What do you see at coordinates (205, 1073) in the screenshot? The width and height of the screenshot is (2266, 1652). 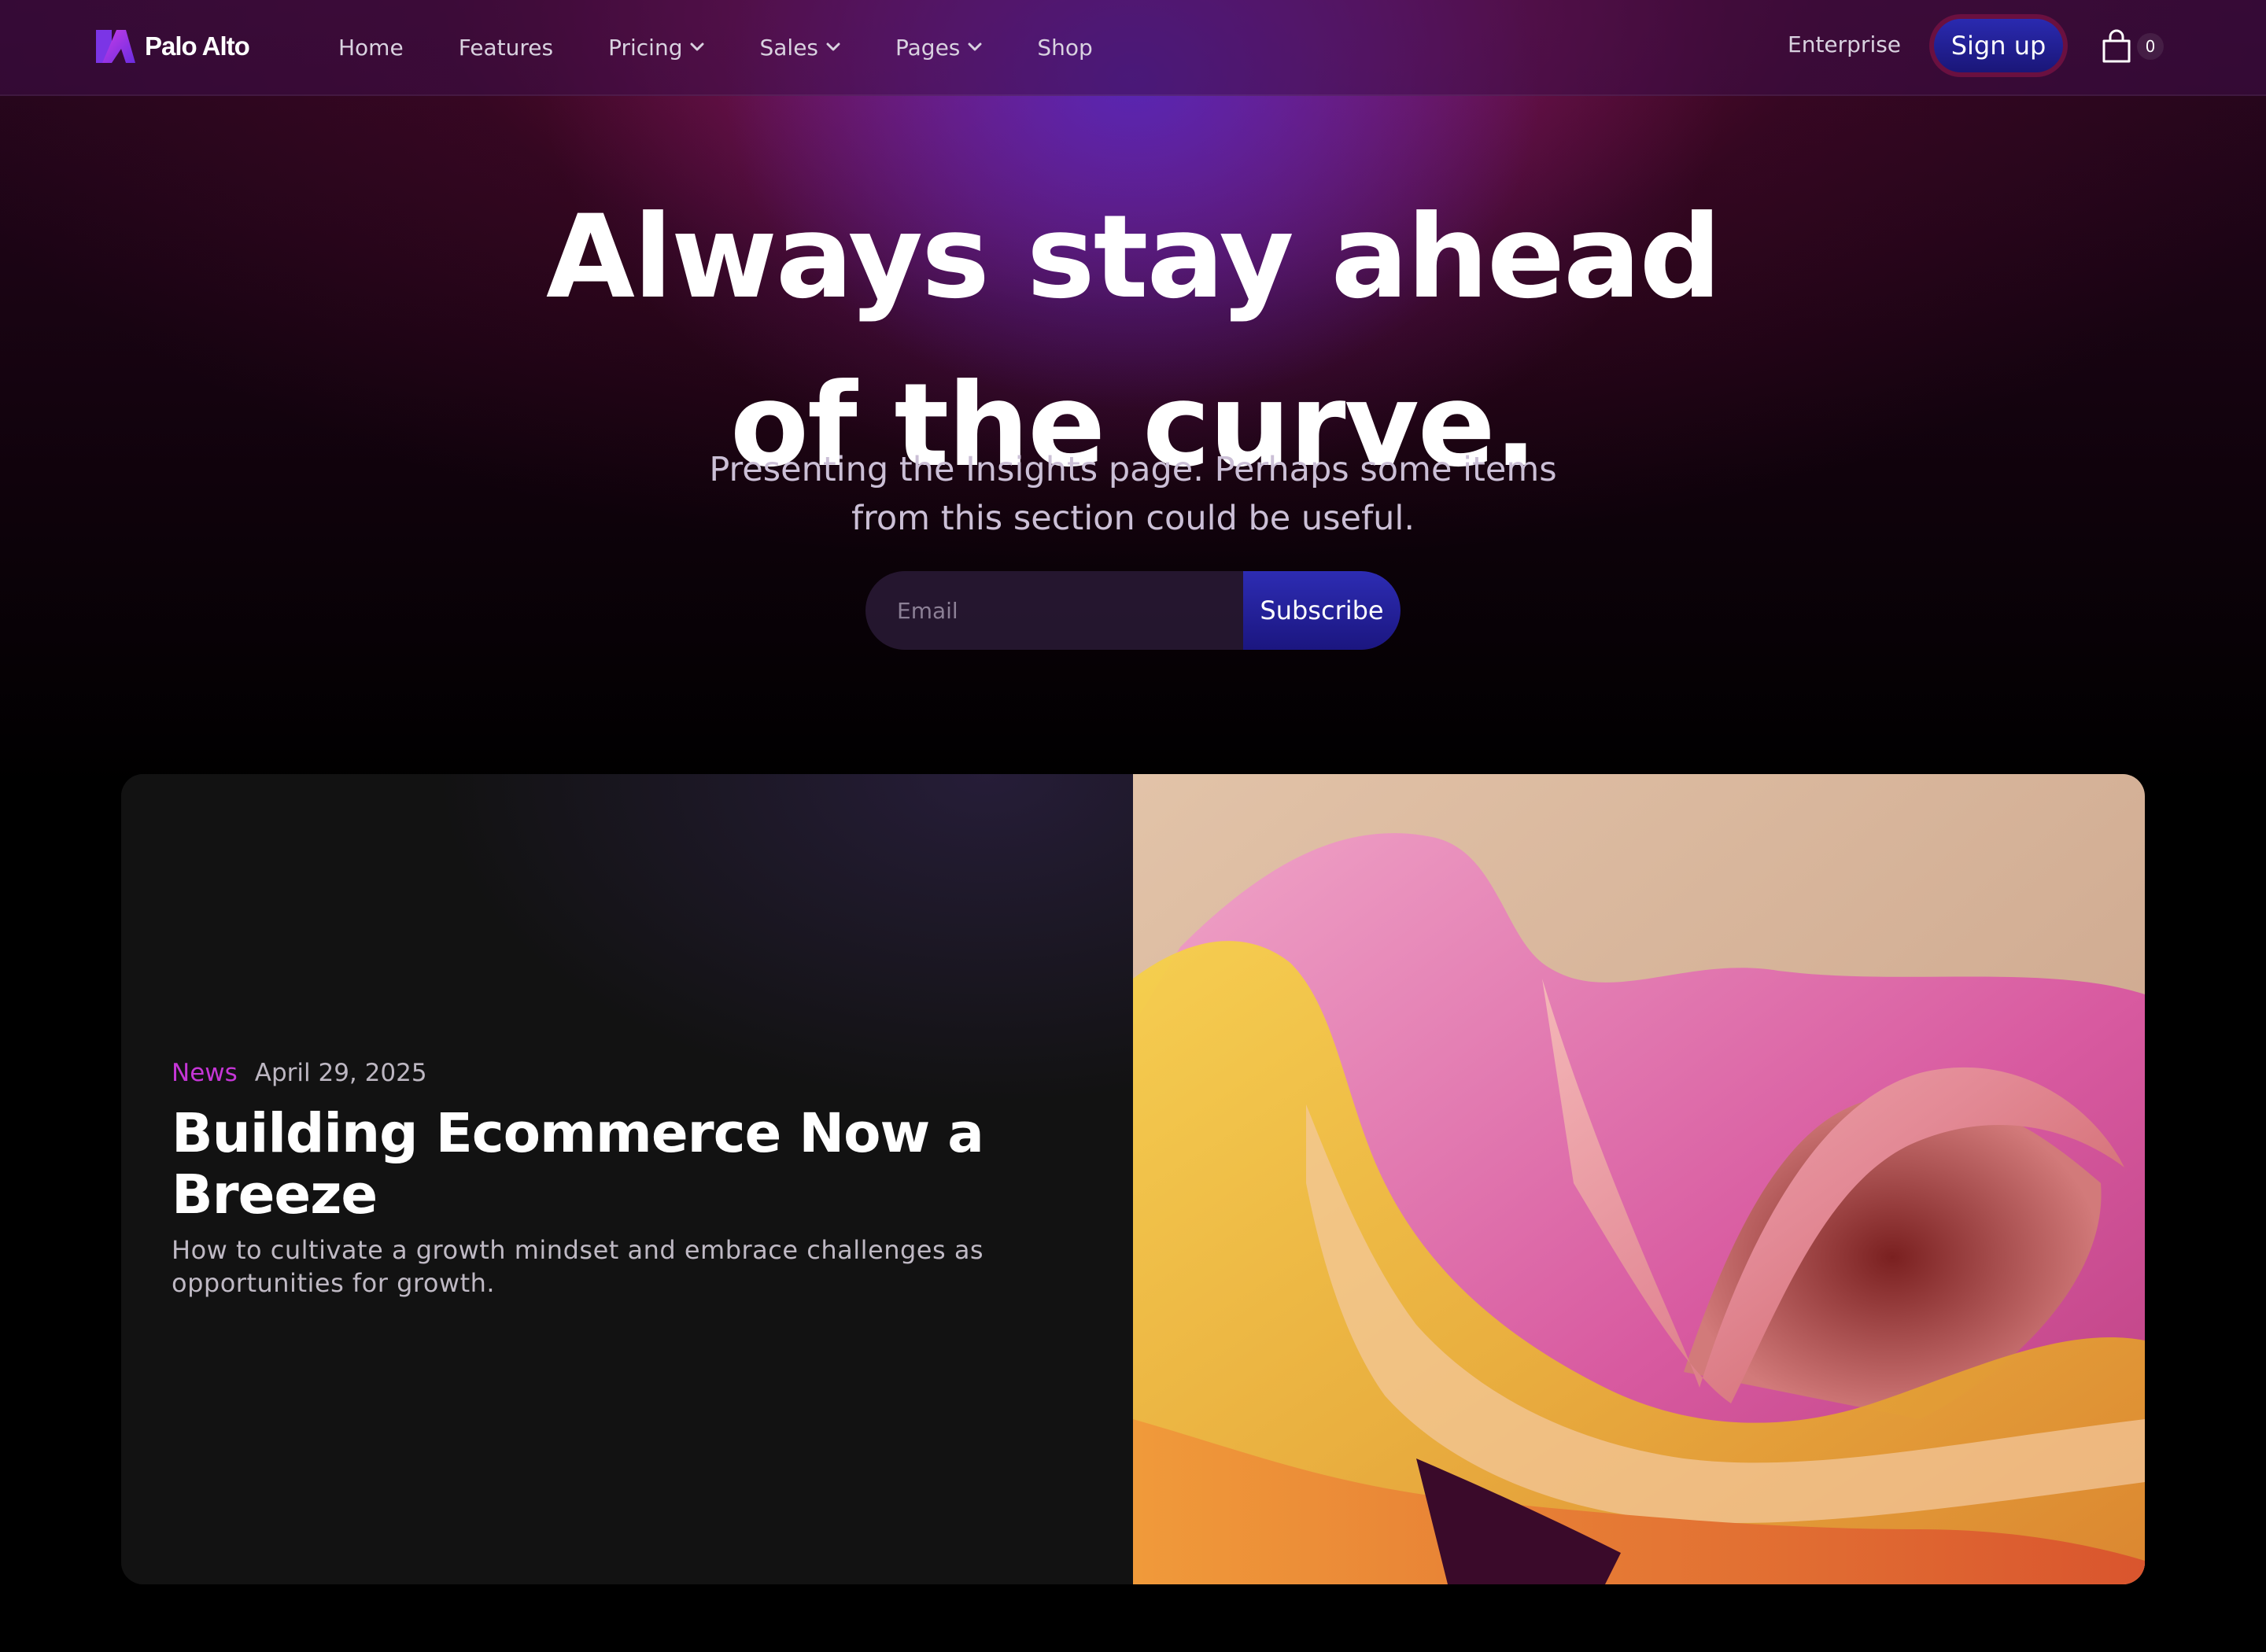 I see `post-category: News` at bounding box center [205, 1073].